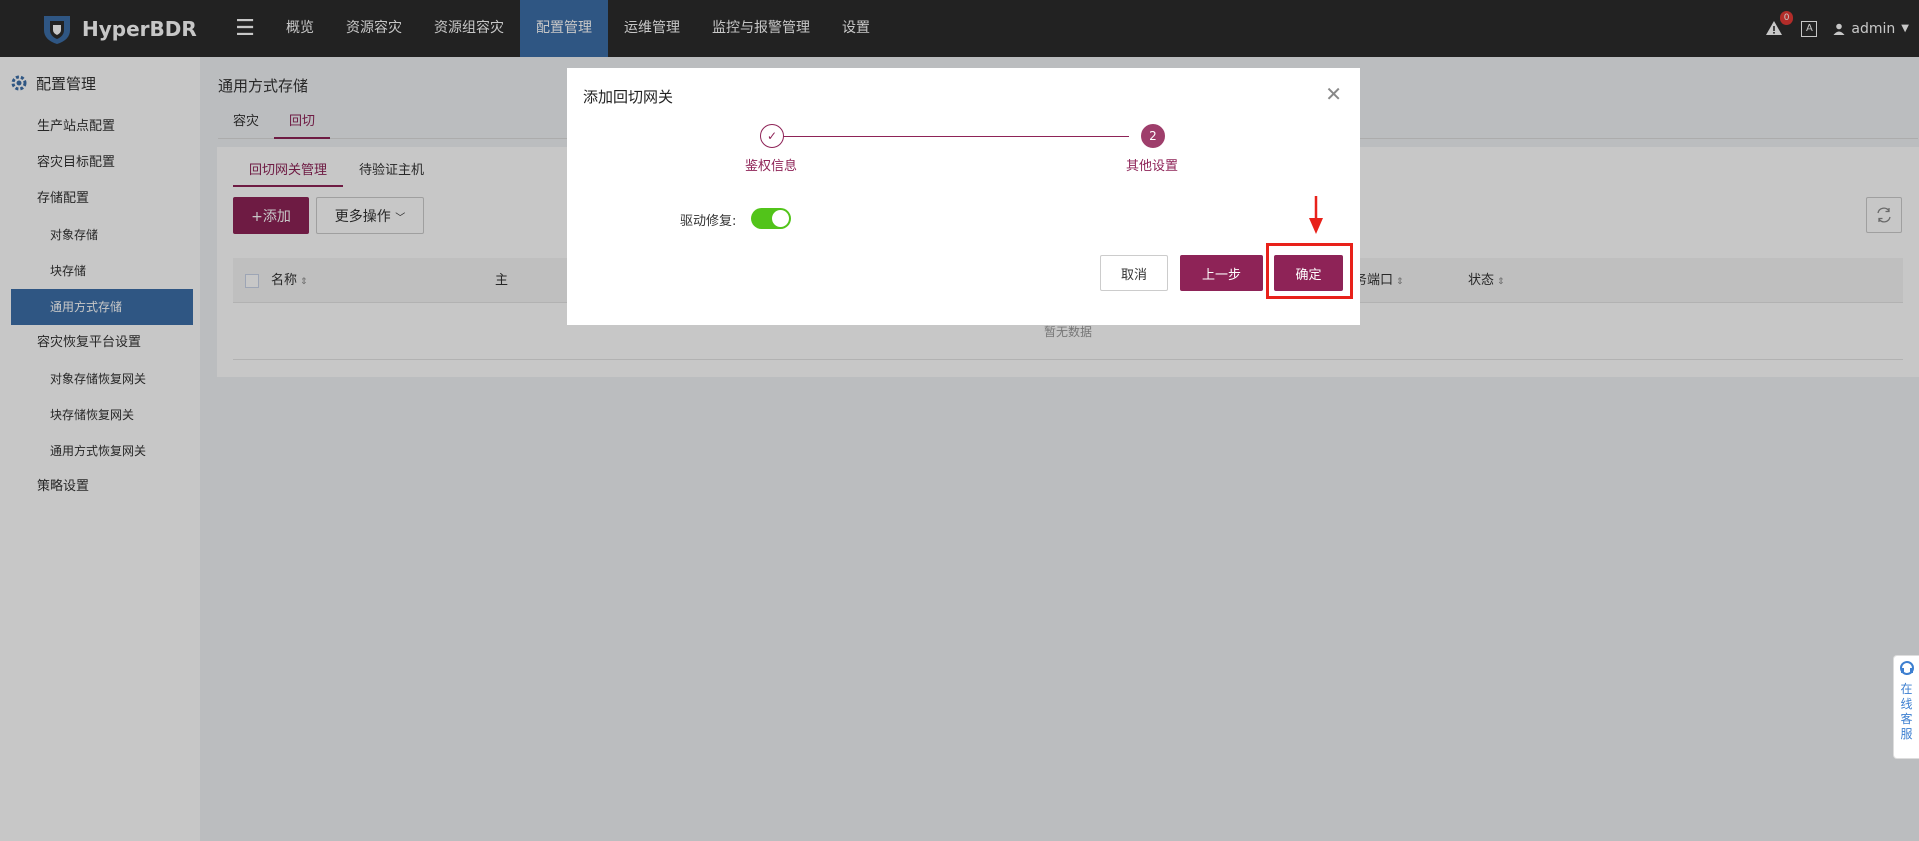 The height and width of the screenshot is (841, 1919). Describe the element at coordinates (1221, 273) in the screenshot. I see `previous-step-button: 上一步` at that location.